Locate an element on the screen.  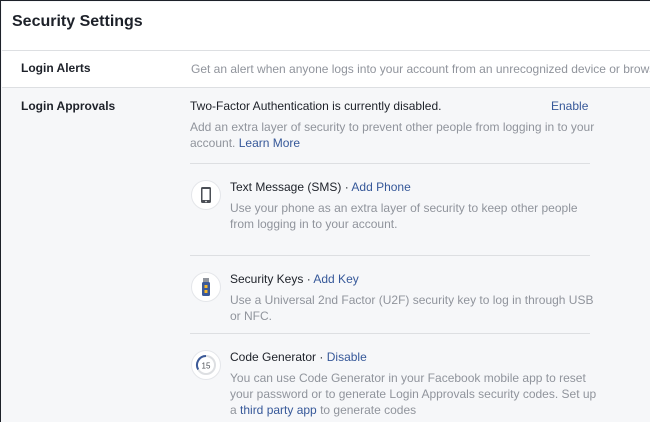
enable-button: Enable is located at coordinates (569, 106).